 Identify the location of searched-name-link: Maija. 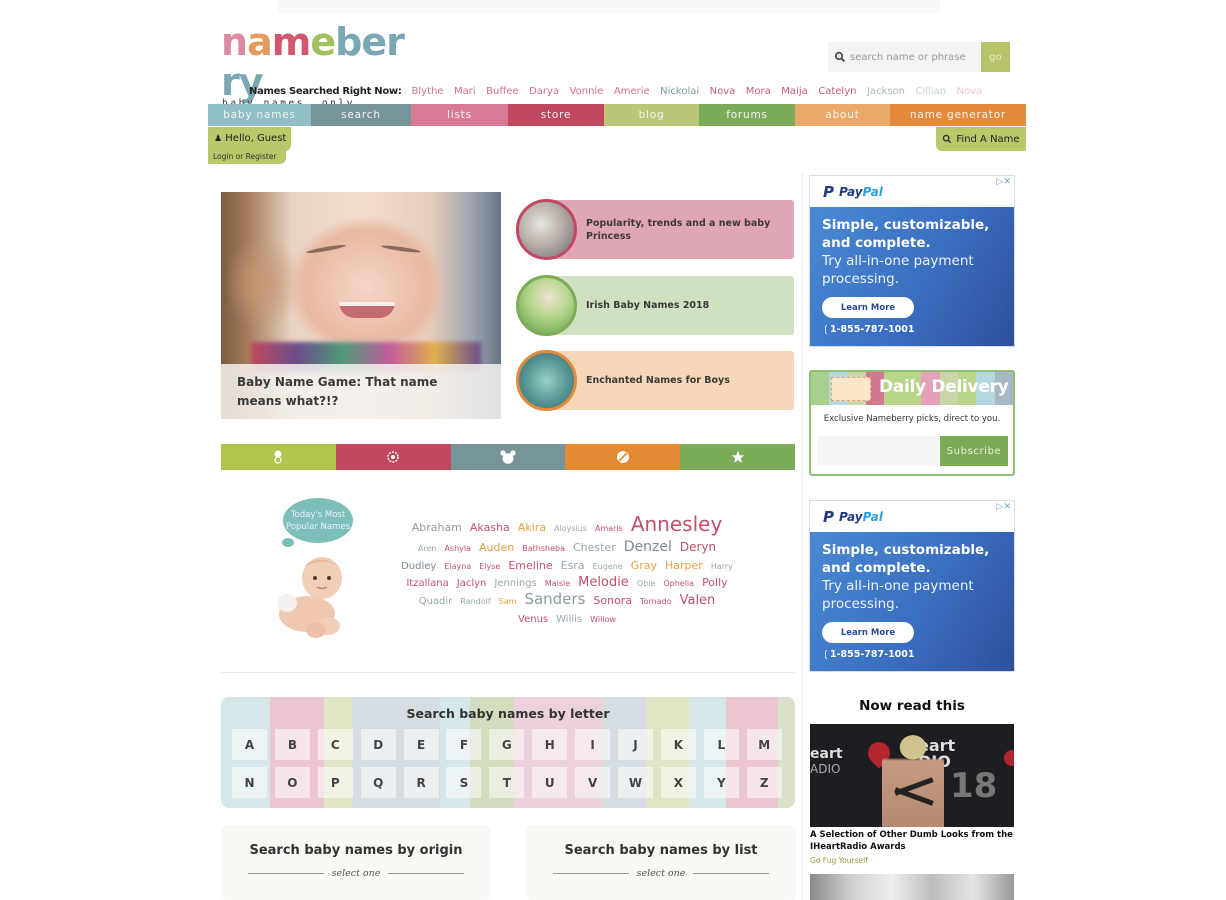
(794, 91).